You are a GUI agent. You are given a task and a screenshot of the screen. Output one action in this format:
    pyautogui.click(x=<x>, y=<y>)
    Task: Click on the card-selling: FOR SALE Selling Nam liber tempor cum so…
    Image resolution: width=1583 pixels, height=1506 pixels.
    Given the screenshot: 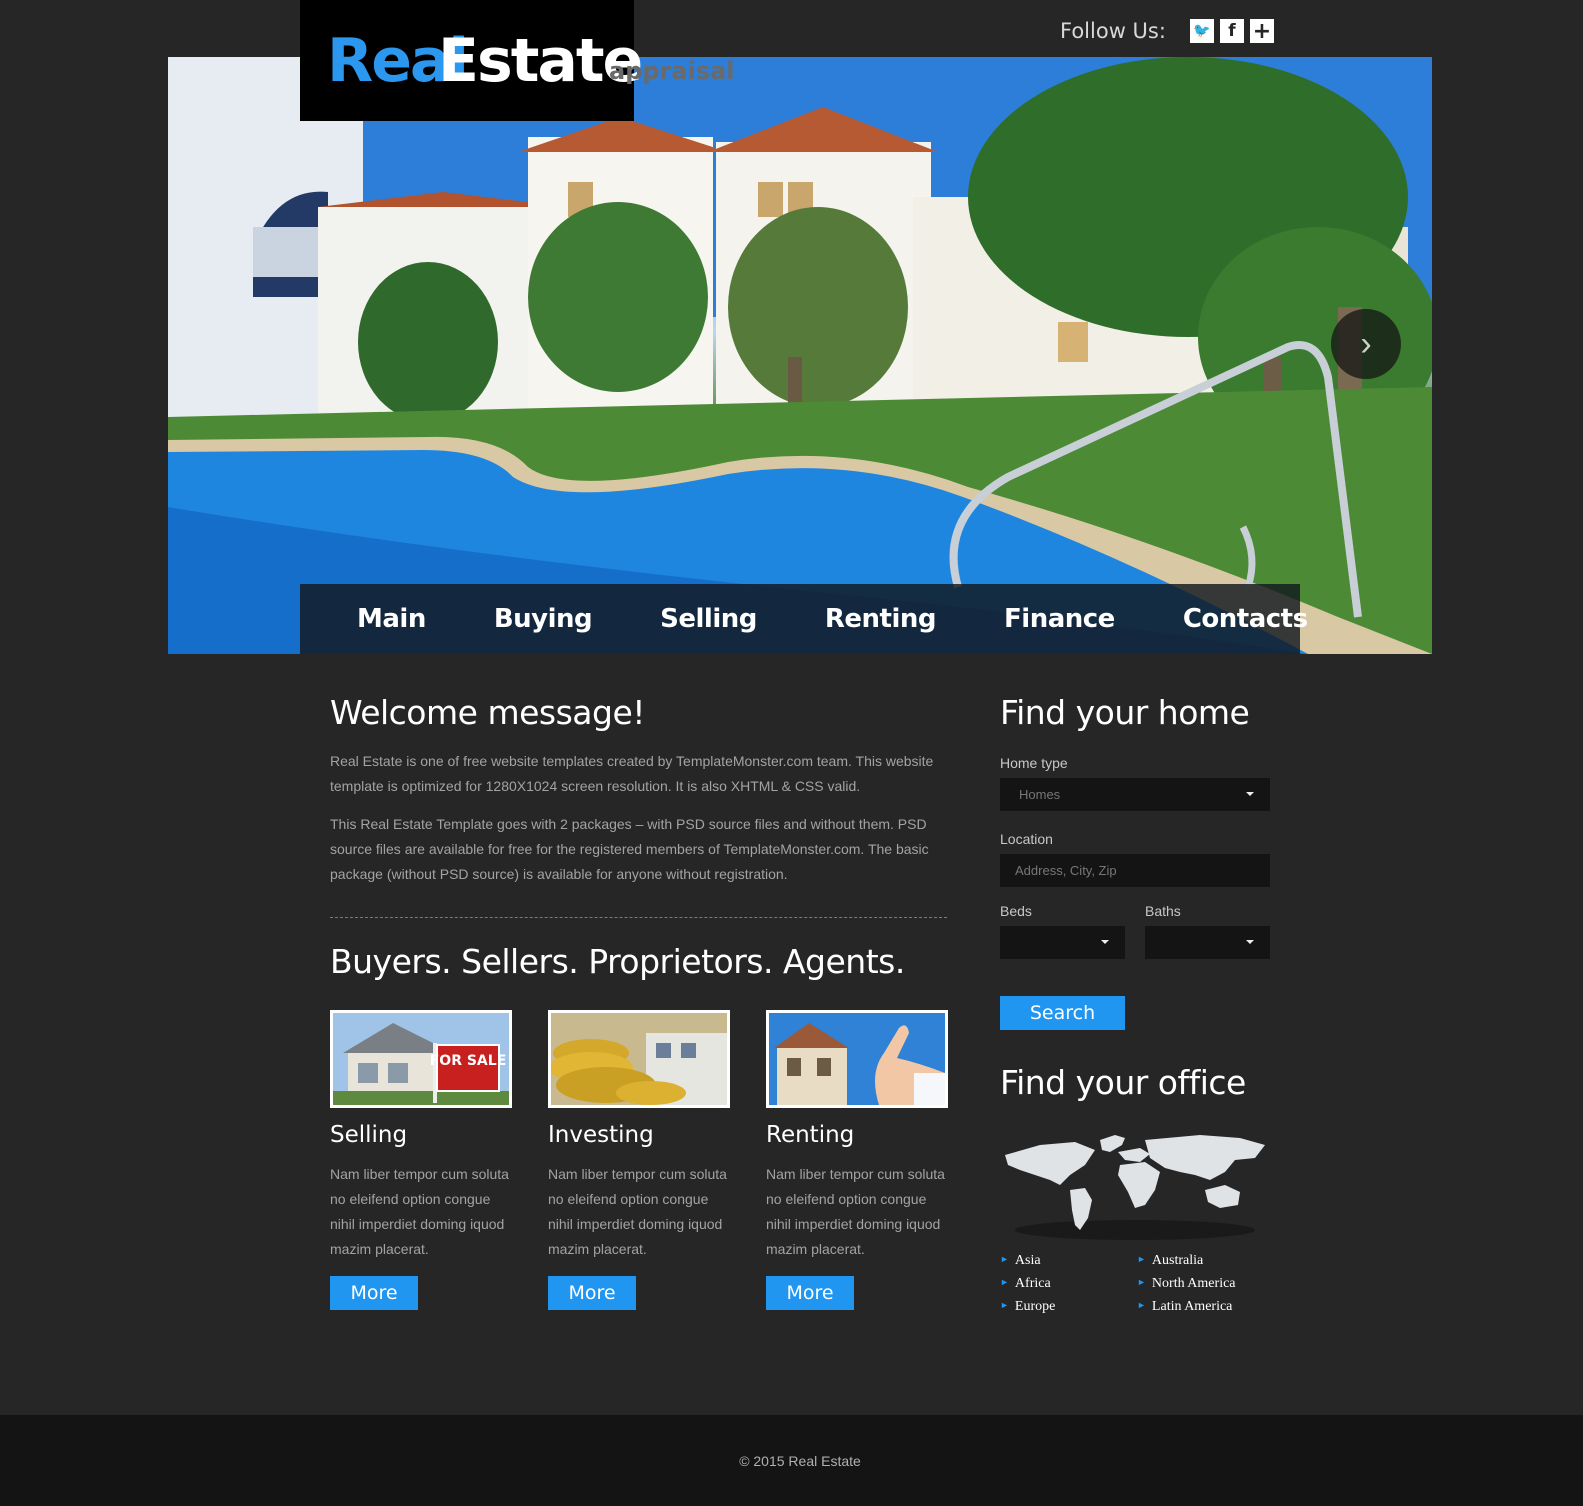 What is the action you would take?
    pyautogui.click(x=421, y=1136)
    